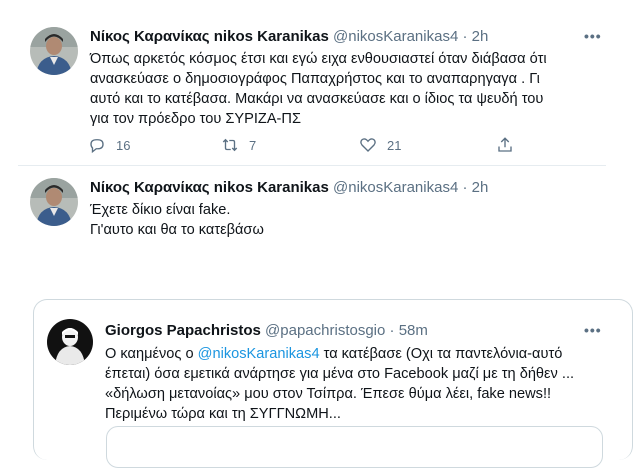 Image resolution: width=637 pixels, height=468 pixels. Describe the element at coordinates (292, 144) in the screenshot. I see `tweet-actions: 16 7 21` at that location.